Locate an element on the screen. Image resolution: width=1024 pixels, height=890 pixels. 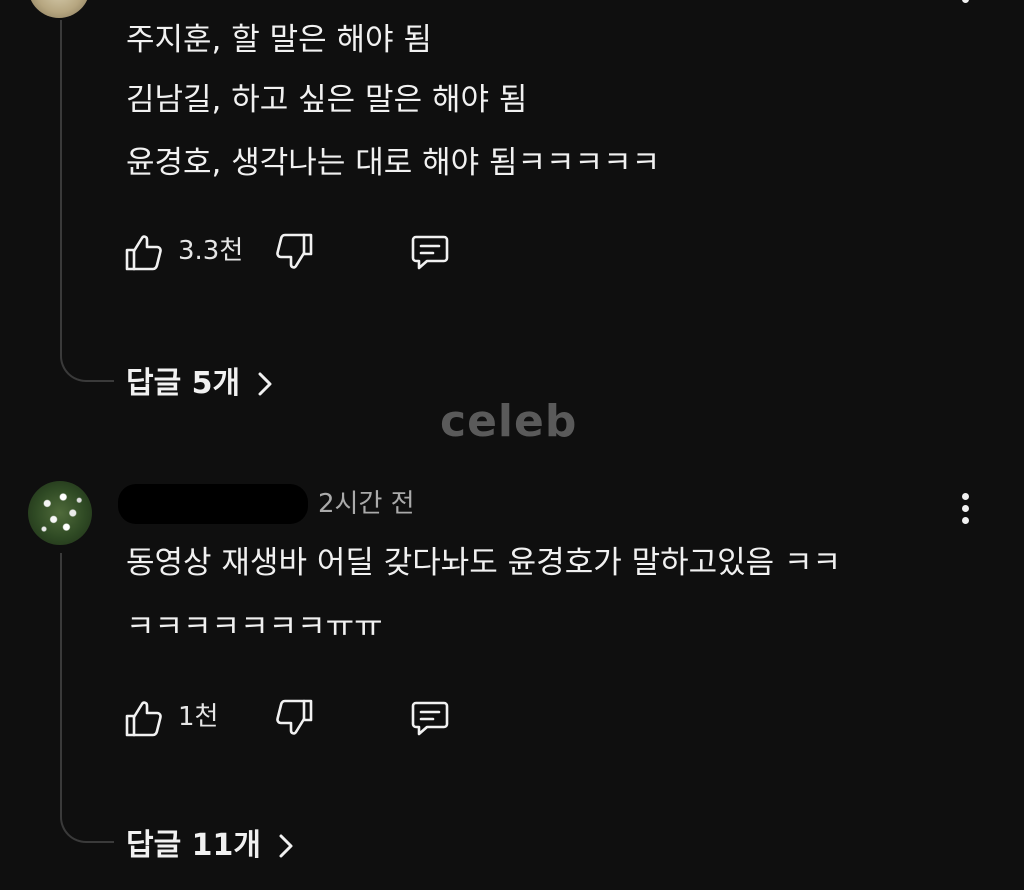
comment-2-line-1: 동영상 재생바 어딜 갖다놔도 윤경호가 말하고있음 ㅋㅋ is located at coordinates (484, 563).